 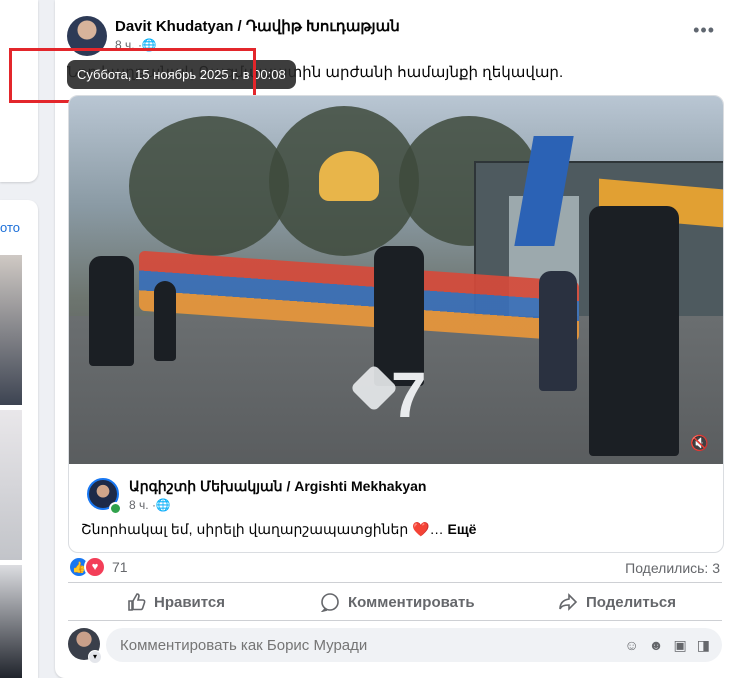 I want to click on audience-globe-icon: ·🌐, so click(x=161, y=505).